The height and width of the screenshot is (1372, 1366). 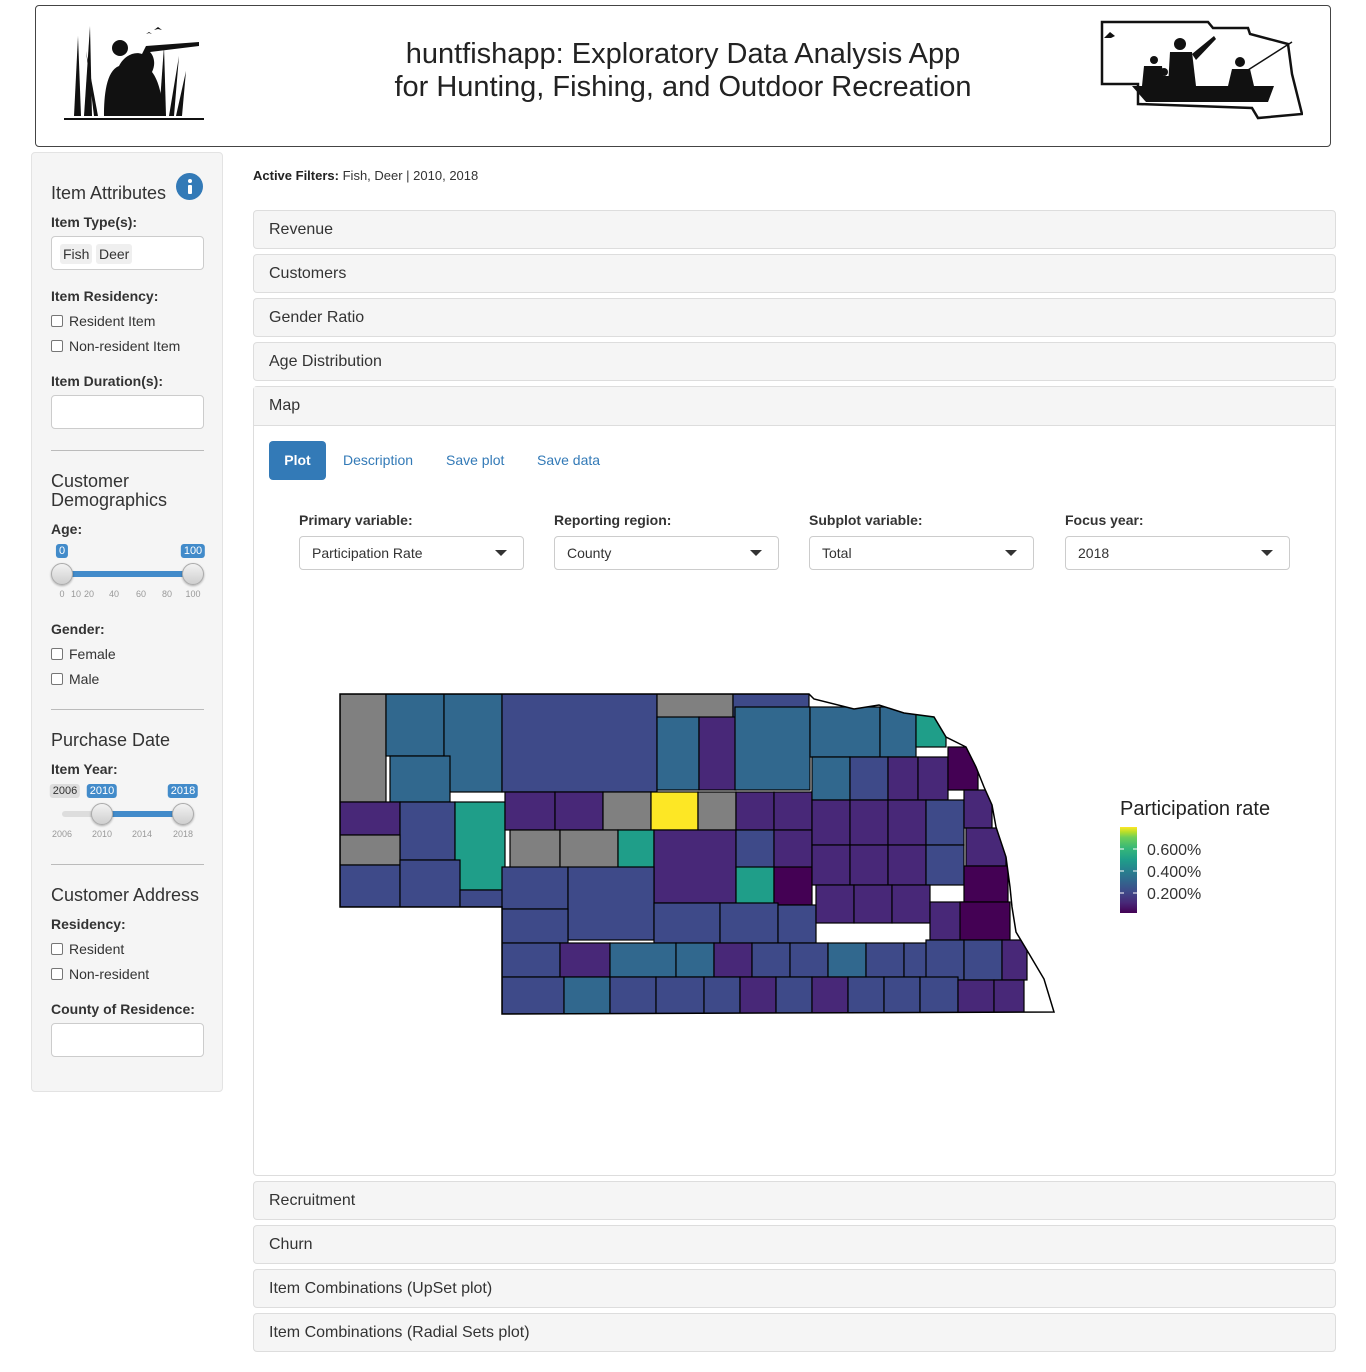 What do you see at coordinates (88, 924) in the screenshot?
I see `residency-label: Residency:` at bounding box center [88, 924].